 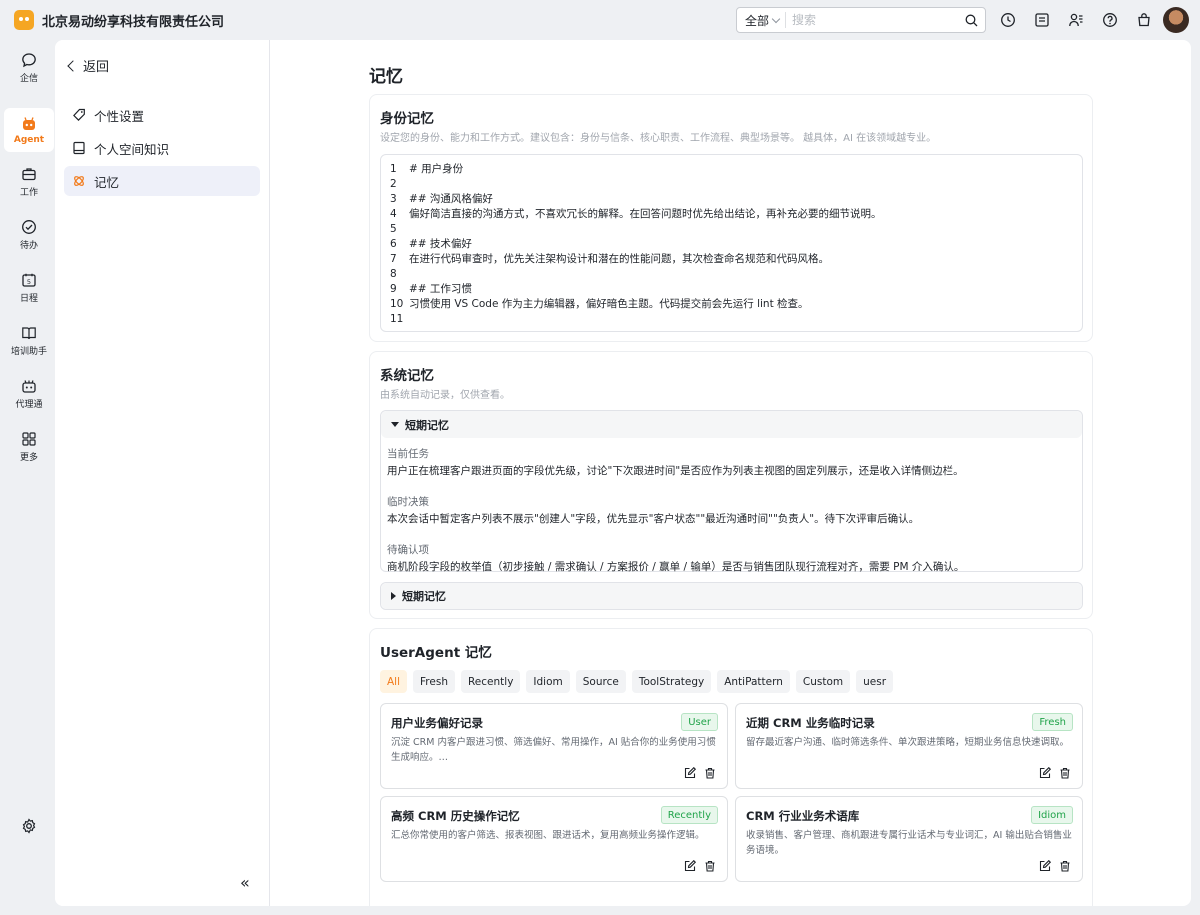 I want to click on user-avatar, so click(x=1176, y=20).